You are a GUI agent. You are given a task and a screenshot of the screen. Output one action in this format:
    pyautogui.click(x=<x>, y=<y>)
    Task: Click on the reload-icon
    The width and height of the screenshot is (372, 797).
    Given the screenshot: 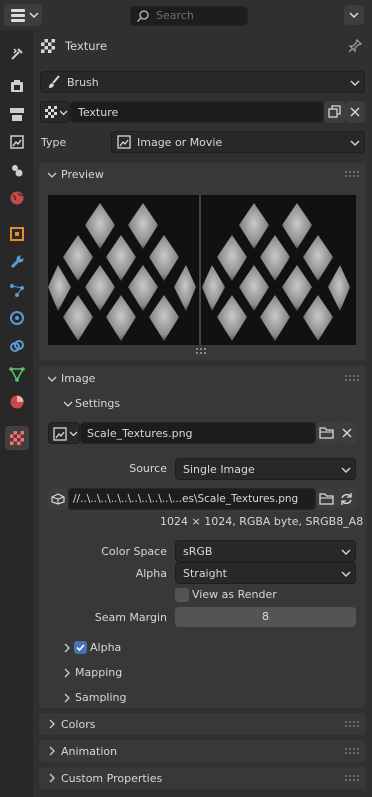 What is the action you would take?
    pyautogui.click(x=346, y=499)
    